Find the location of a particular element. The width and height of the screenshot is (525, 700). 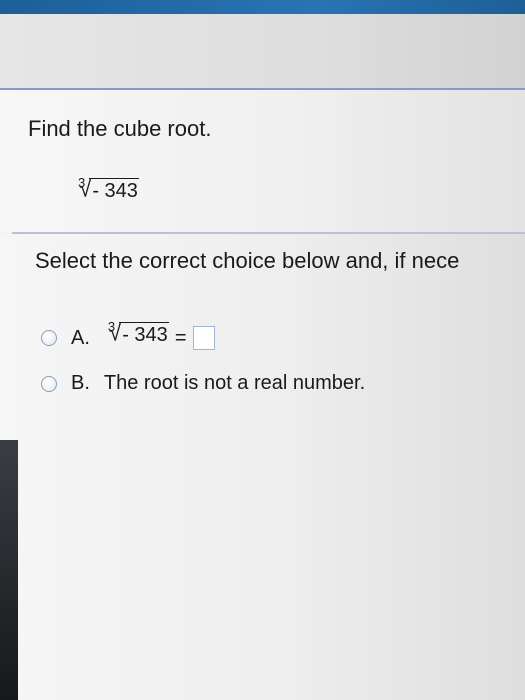

equals-sign: = is located at coordinates (180, 337).